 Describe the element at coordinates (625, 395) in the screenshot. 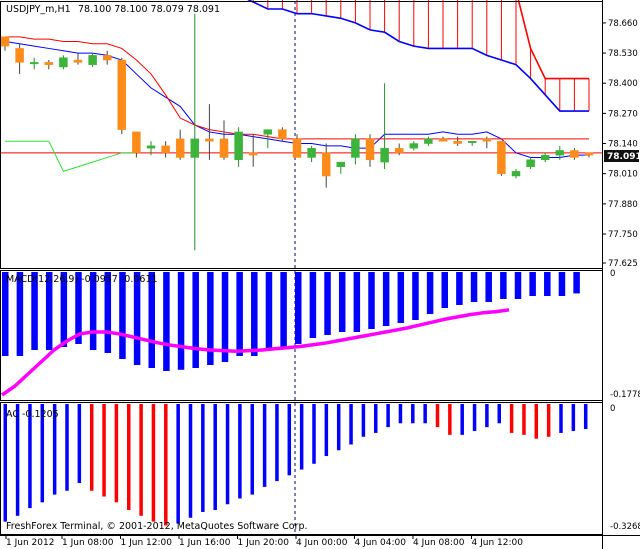

I see `macd-axis-label: -0.1778` at that location.